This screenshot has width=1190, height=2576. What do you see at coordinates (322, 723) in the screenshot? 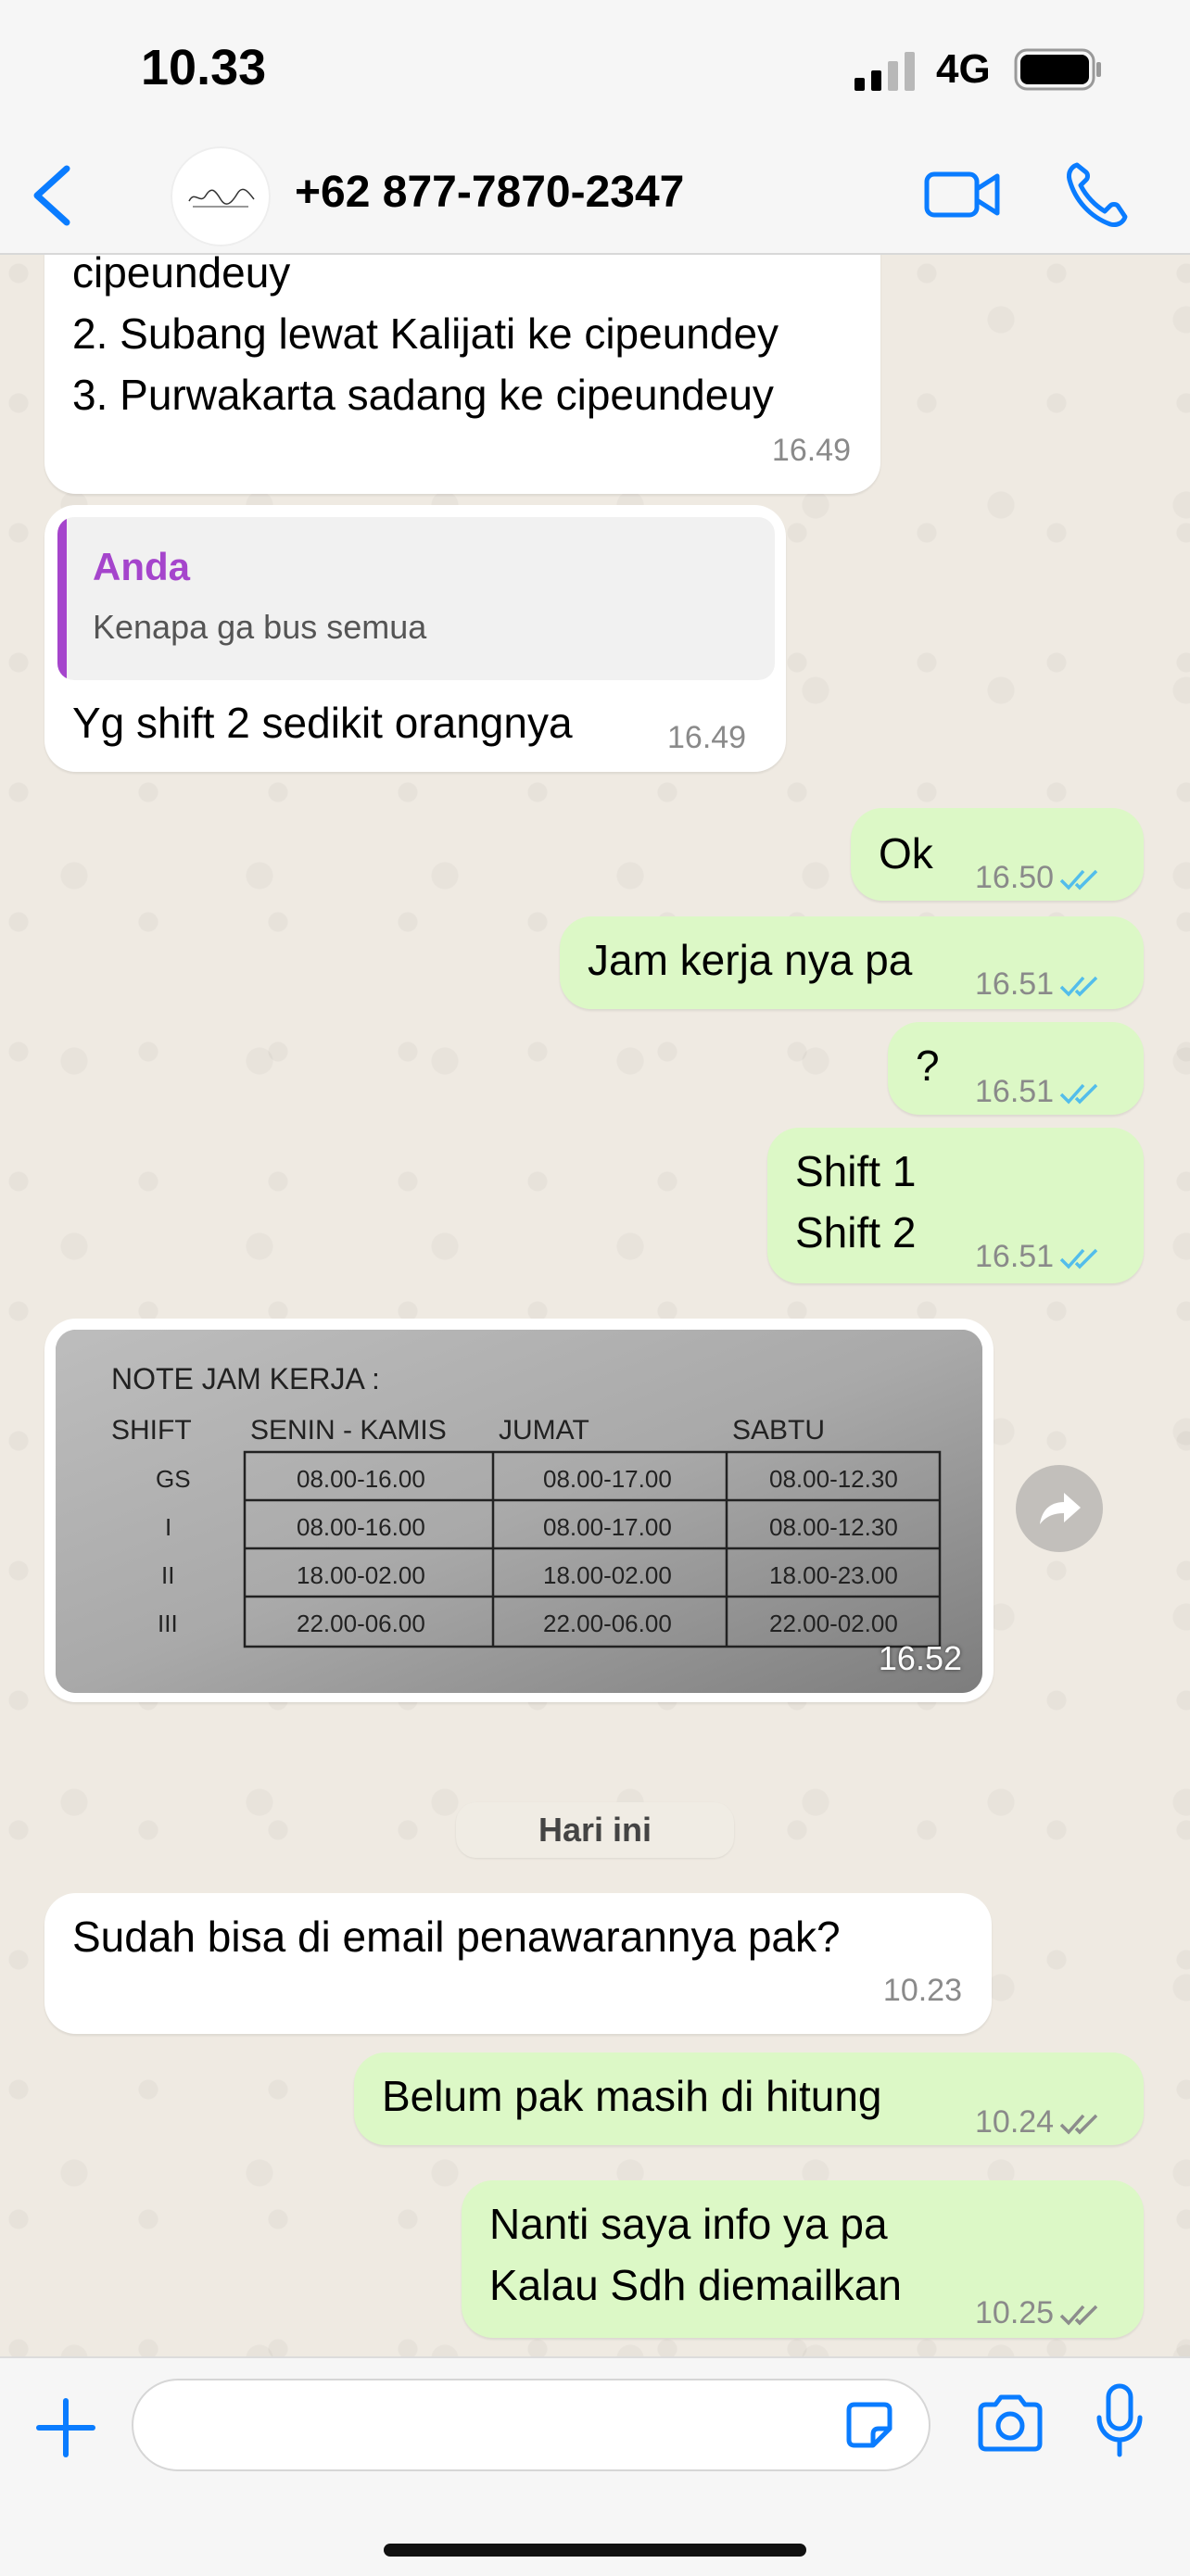
I see `message-text: Yg shift 2 sedikit orangnya` at bounding box center [322, 723].